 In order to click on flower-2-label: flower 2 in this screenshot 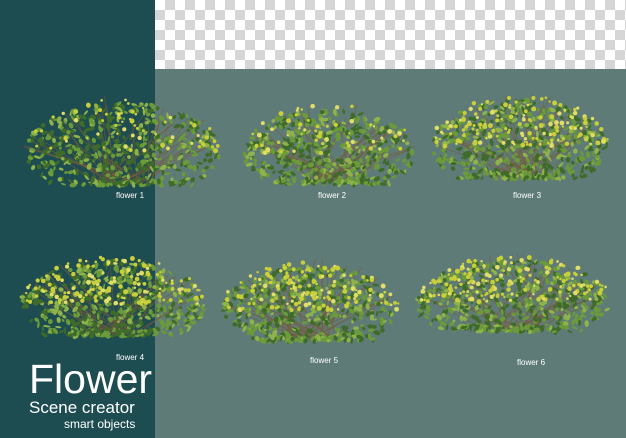, I will do `click(332, 195)`.